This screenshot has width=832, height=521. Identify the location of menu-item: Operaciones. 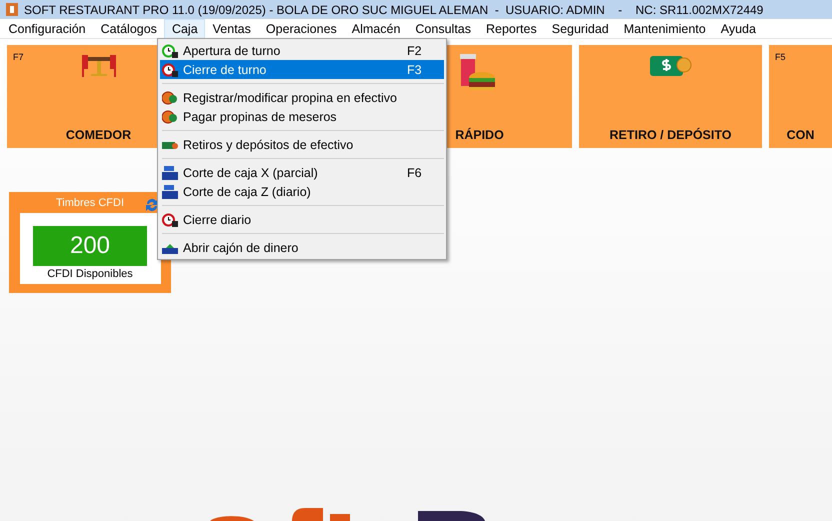
(301, 28).